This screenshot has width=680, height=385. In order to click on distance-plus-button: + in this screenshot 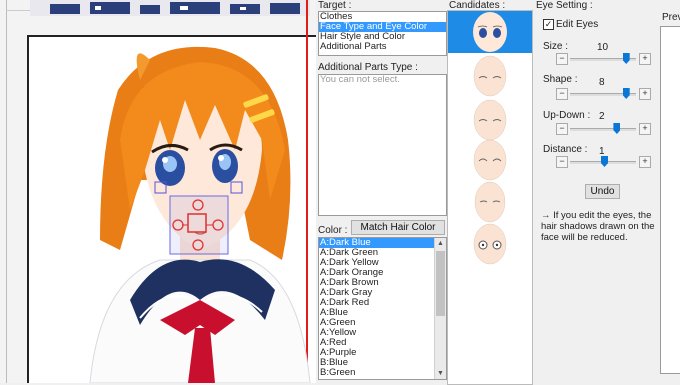, I will do `click(645, 162)`.